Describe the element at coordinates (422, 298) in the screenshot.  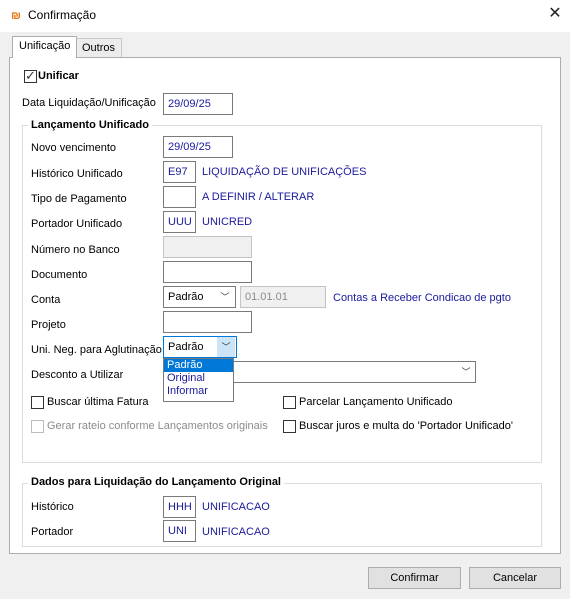
I see `conta-description: Contas a Receber Condicao de pgto` at that location.